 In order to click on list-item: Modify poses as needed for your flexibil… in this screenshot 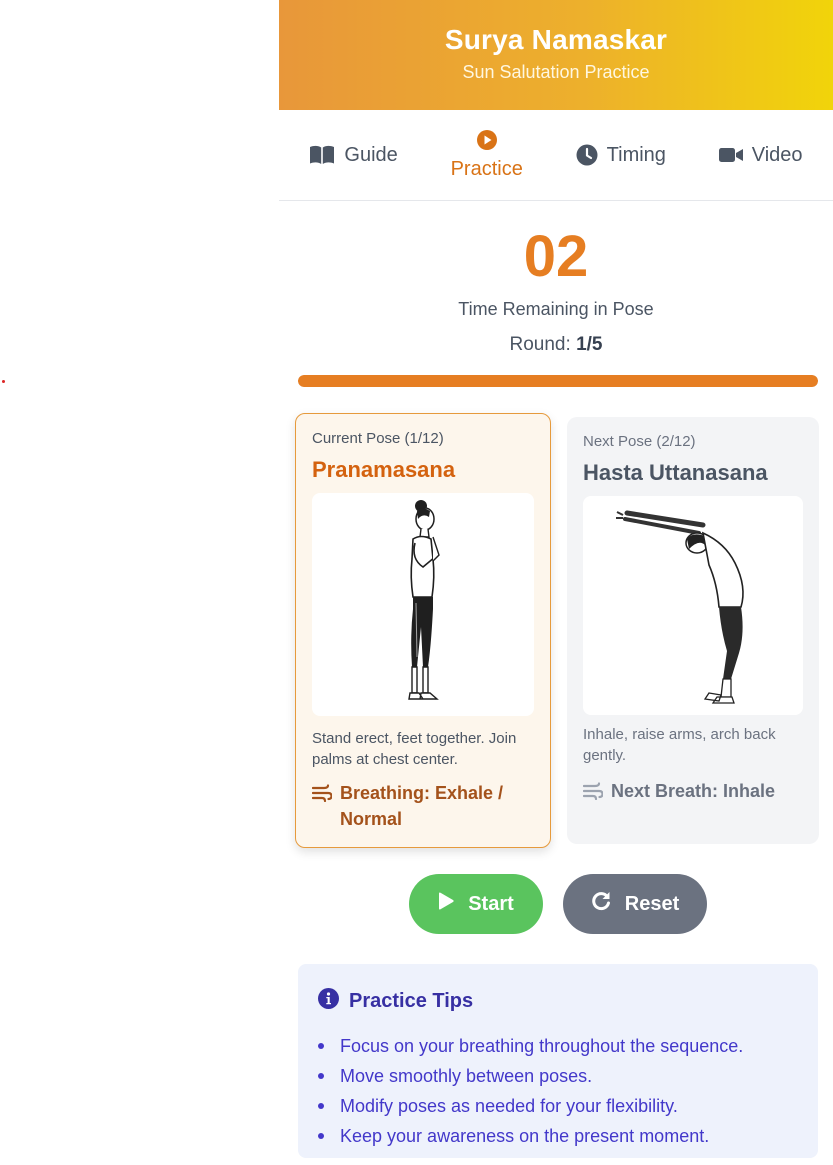, I will do `click(558, 1106)`.